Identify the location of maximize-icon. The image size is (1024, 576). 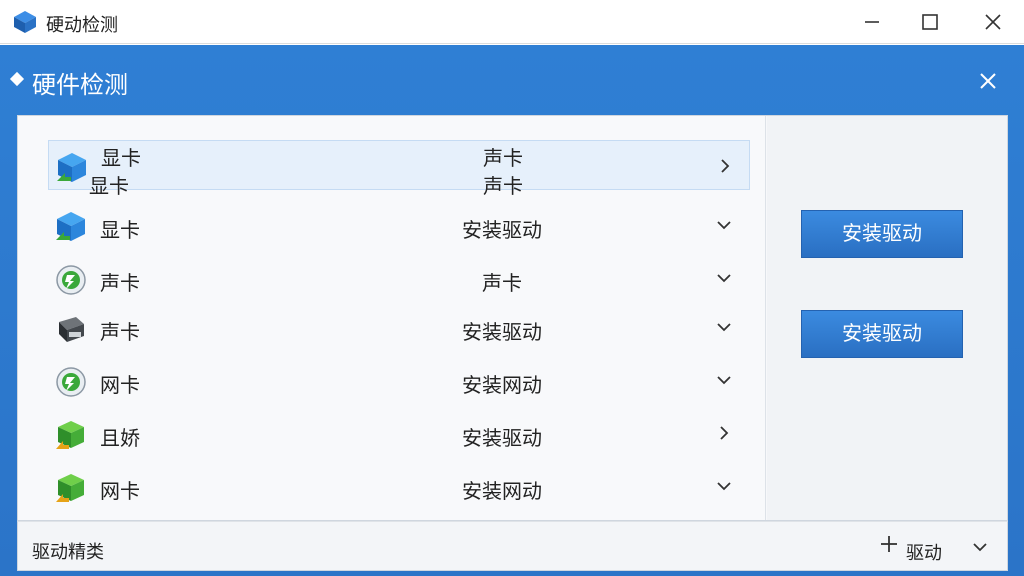
(930, 22).